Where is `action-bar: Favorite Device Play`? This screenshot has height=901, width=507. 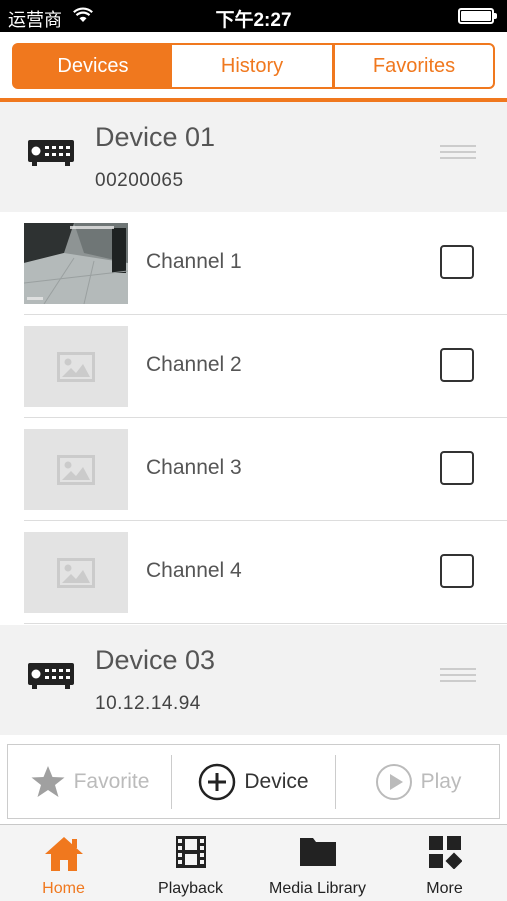
action-bar: Favorite Device Play is located at coordinates (253, 781).